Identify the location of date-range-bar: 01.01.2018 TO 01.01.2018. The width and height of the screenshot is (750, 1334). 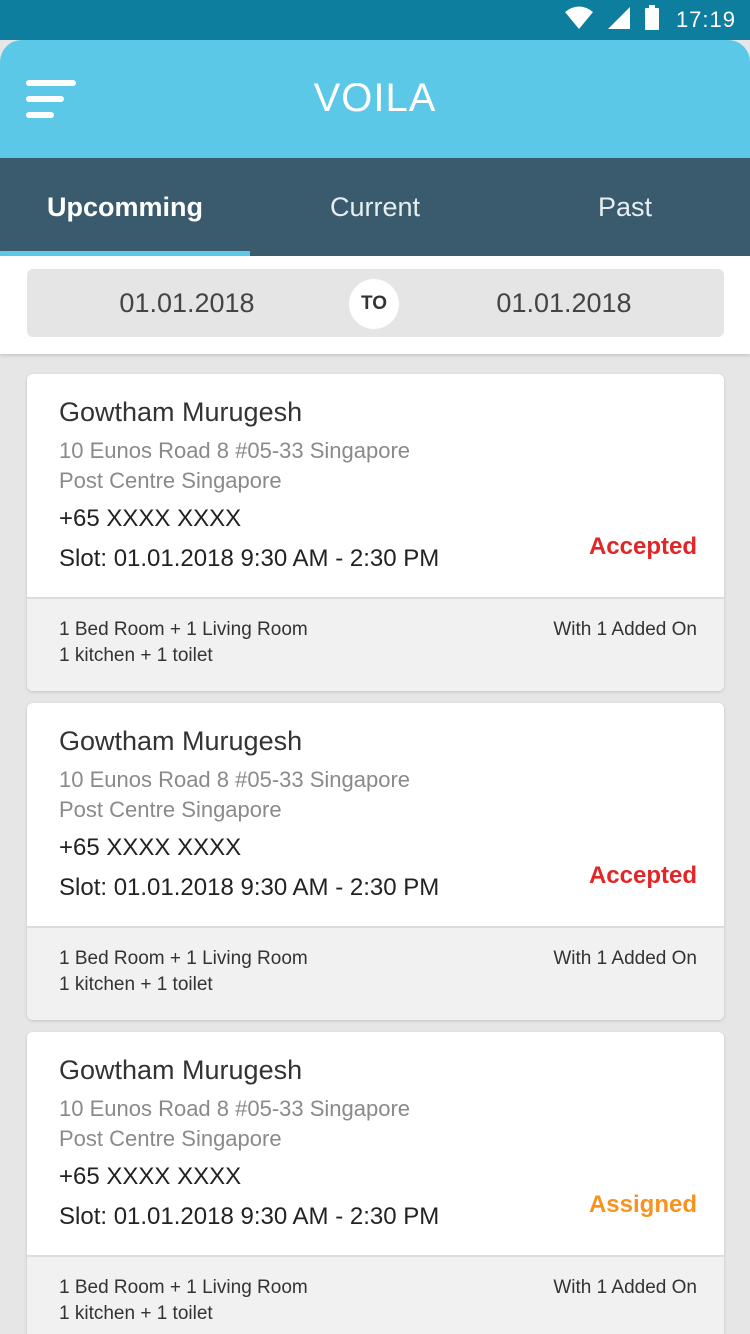
(375, 305).